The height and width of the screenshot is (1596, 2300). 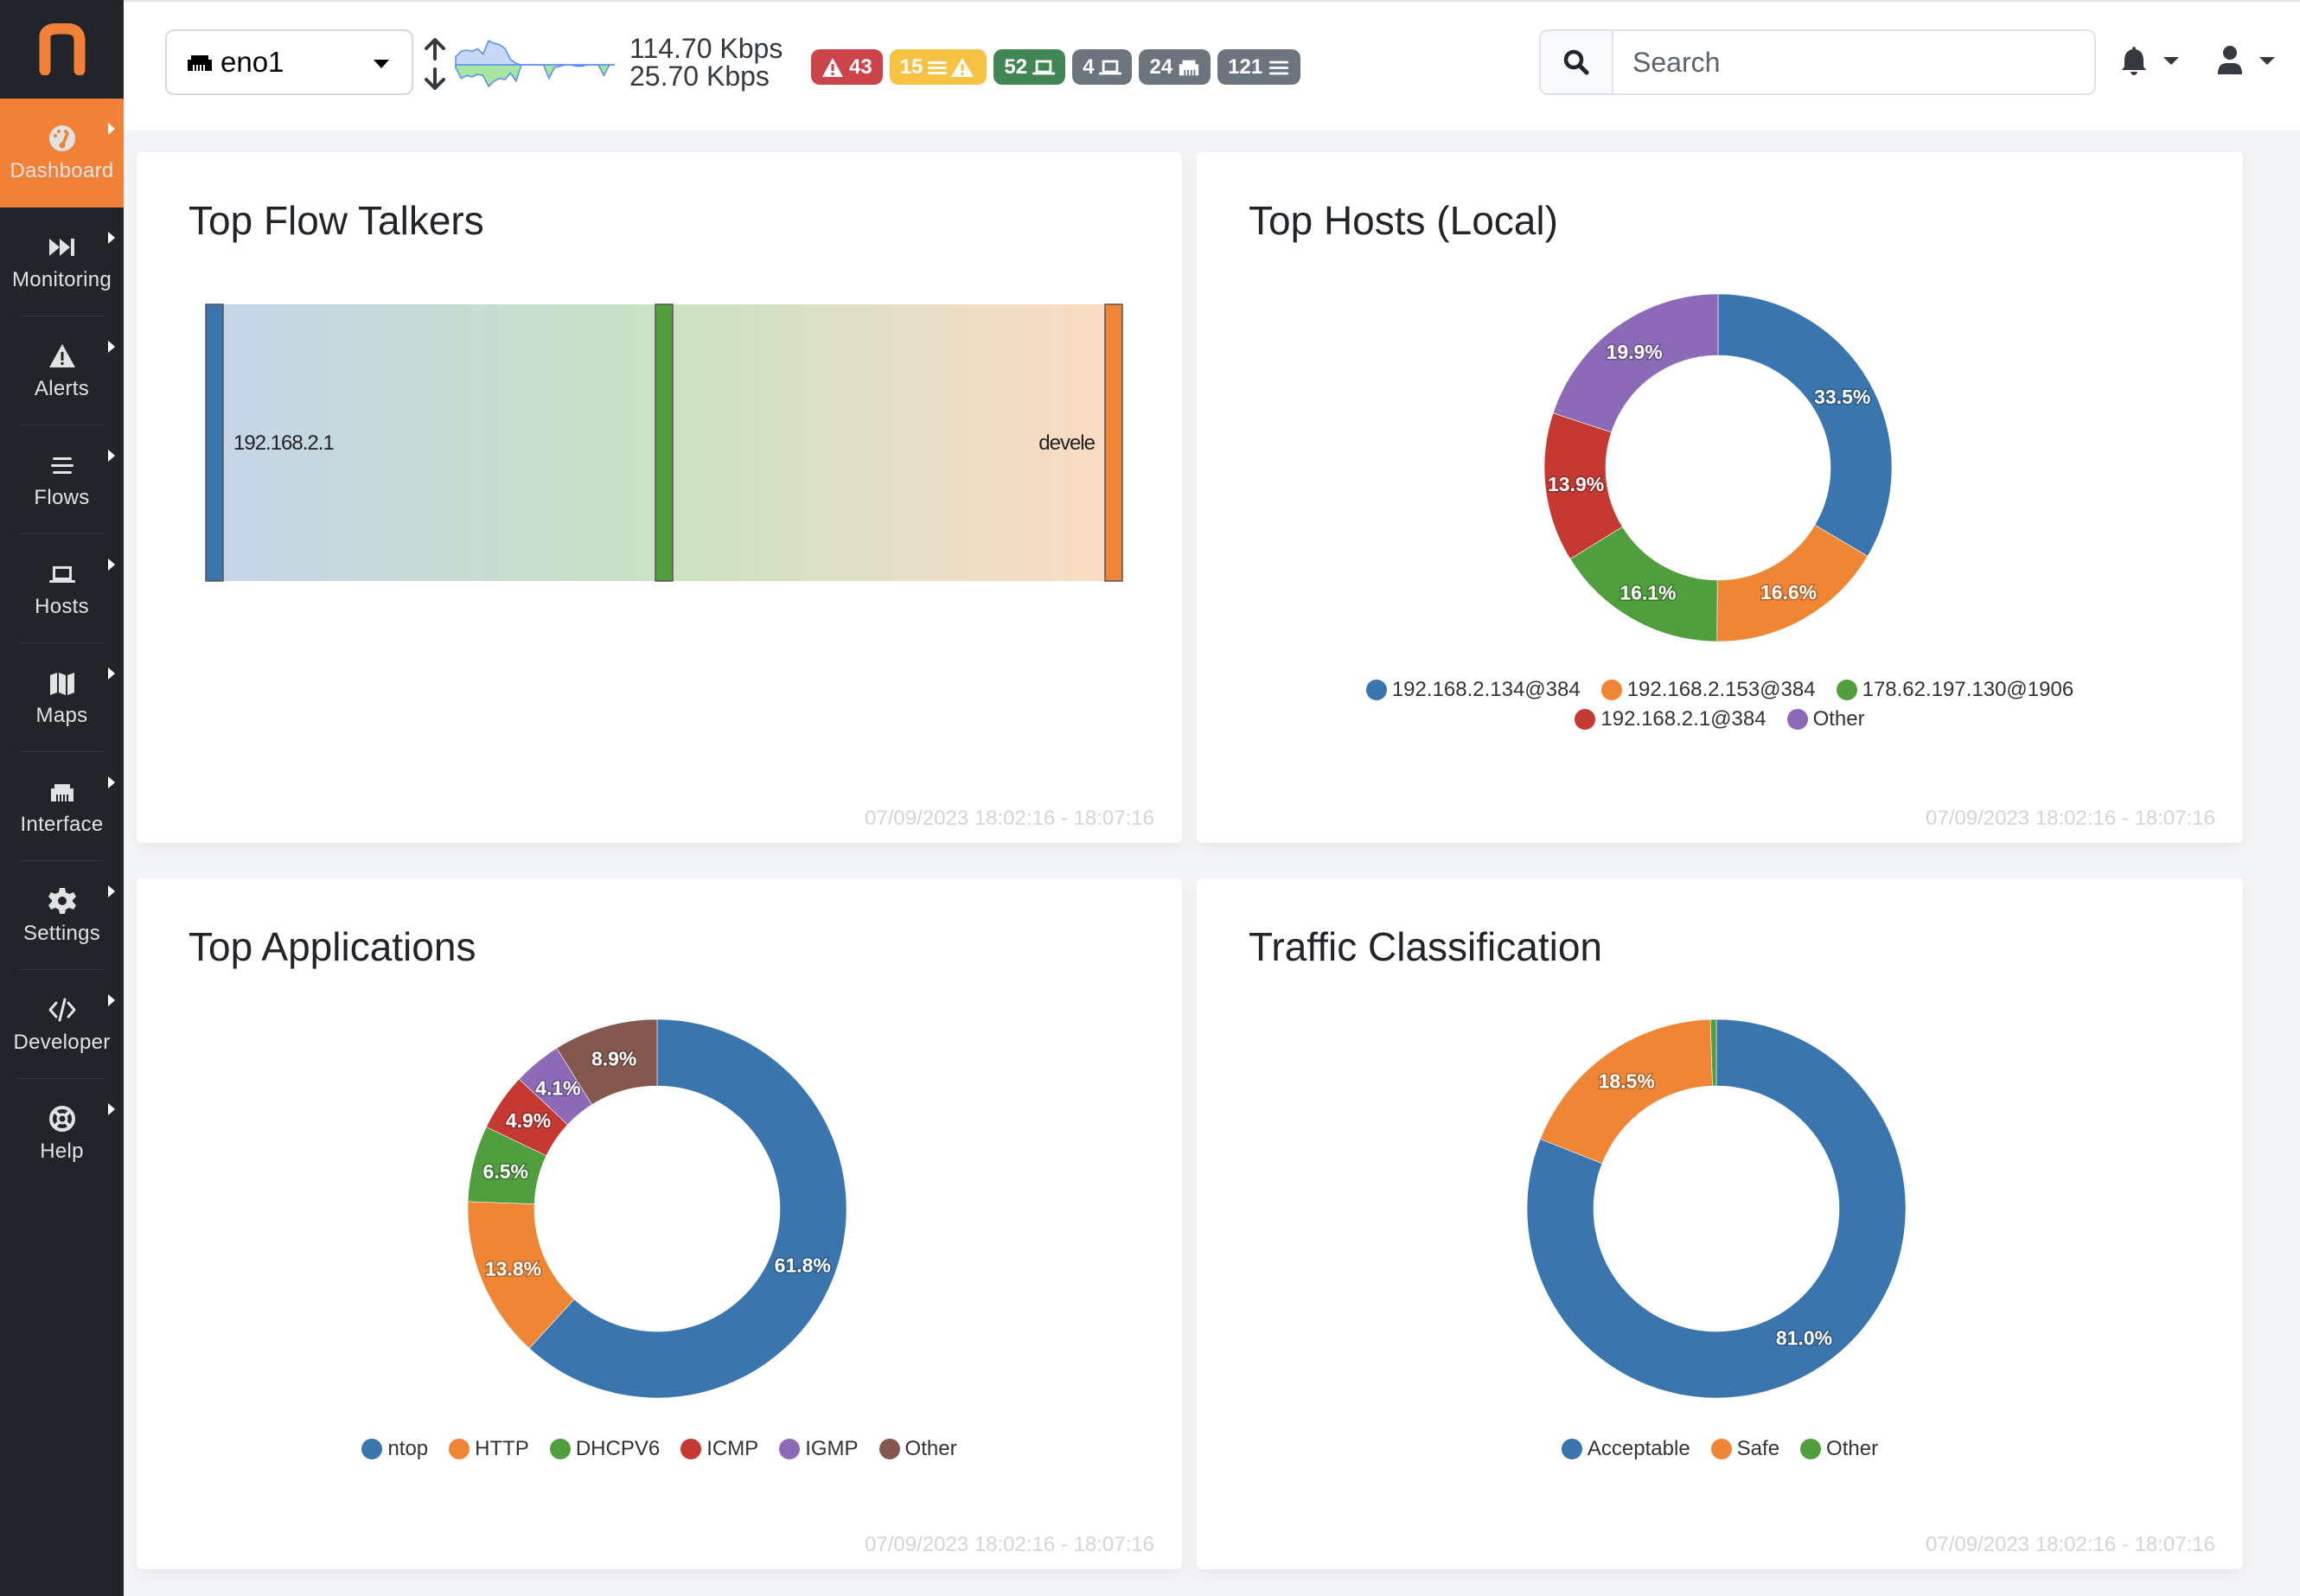 I want to click on badge-count: 24, so click(x=1161, y=66).